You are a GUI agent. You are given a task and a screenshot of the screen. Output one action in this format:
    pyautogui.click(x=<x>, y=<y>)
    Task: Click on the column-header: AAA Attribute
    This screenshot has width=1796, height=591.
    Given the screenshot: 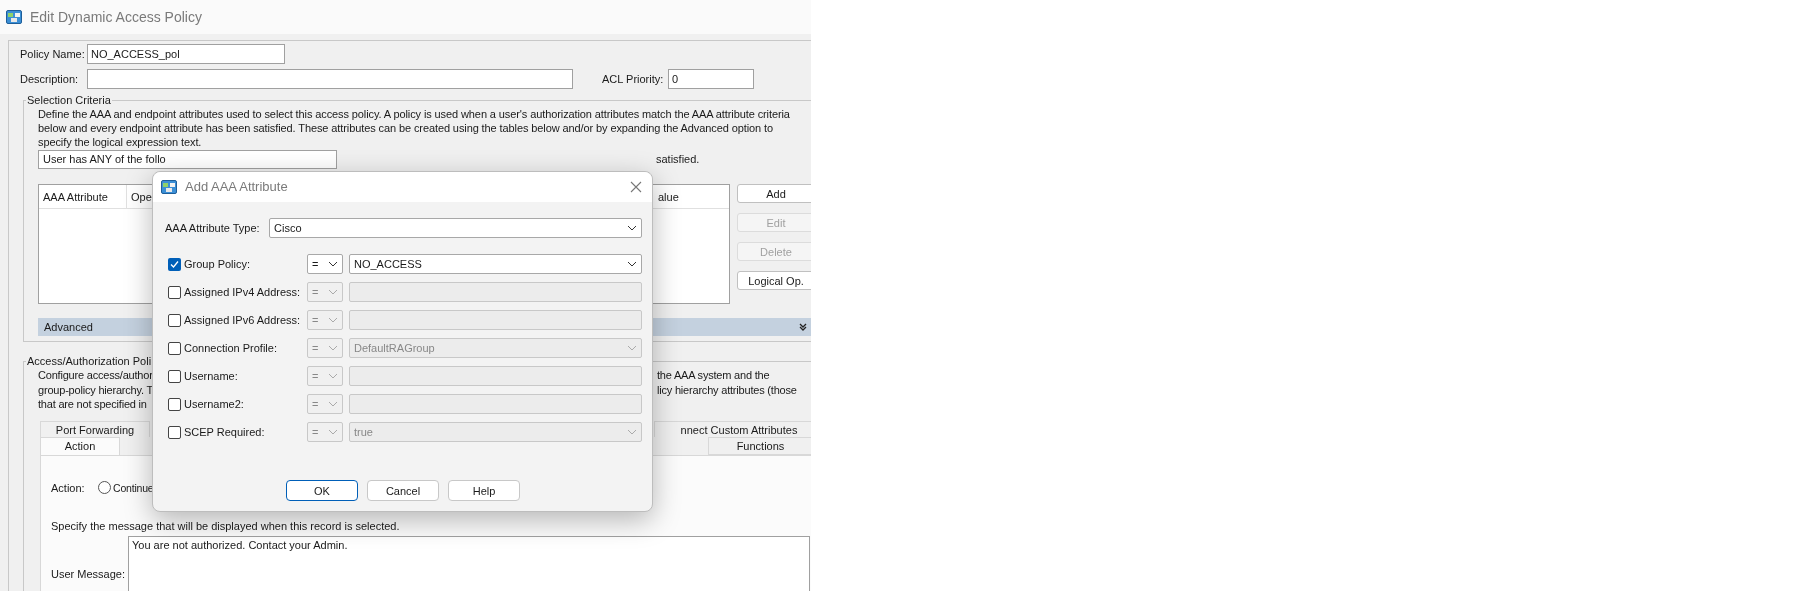 What is the action you would take?
    pyautogui.click(x=83, y=196)
    